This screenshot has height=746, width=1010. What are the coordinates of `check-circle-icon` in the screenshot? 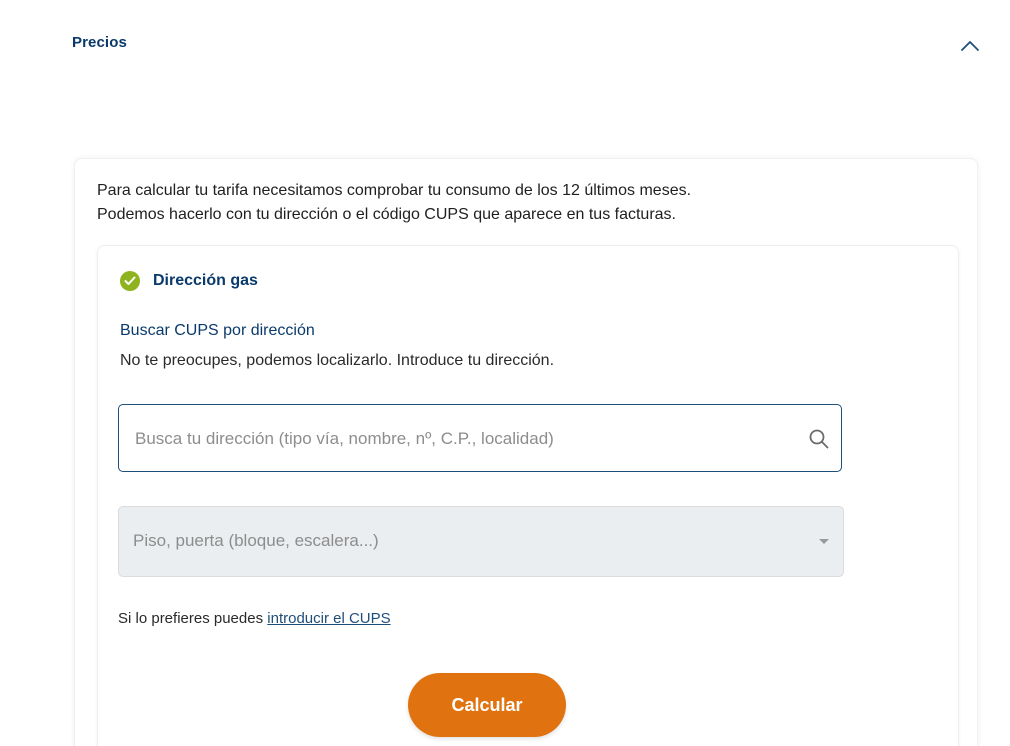 It's located at (130, 281).